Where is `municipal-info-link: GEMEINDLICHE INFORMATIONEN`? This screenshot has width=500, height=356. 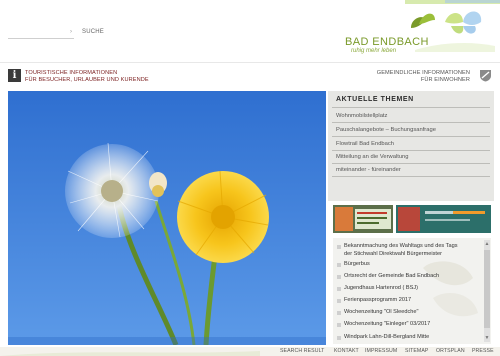 municipal-info-link: GEMEINDLICHE INFORMATIONEN is located at coordinates (423, 73).